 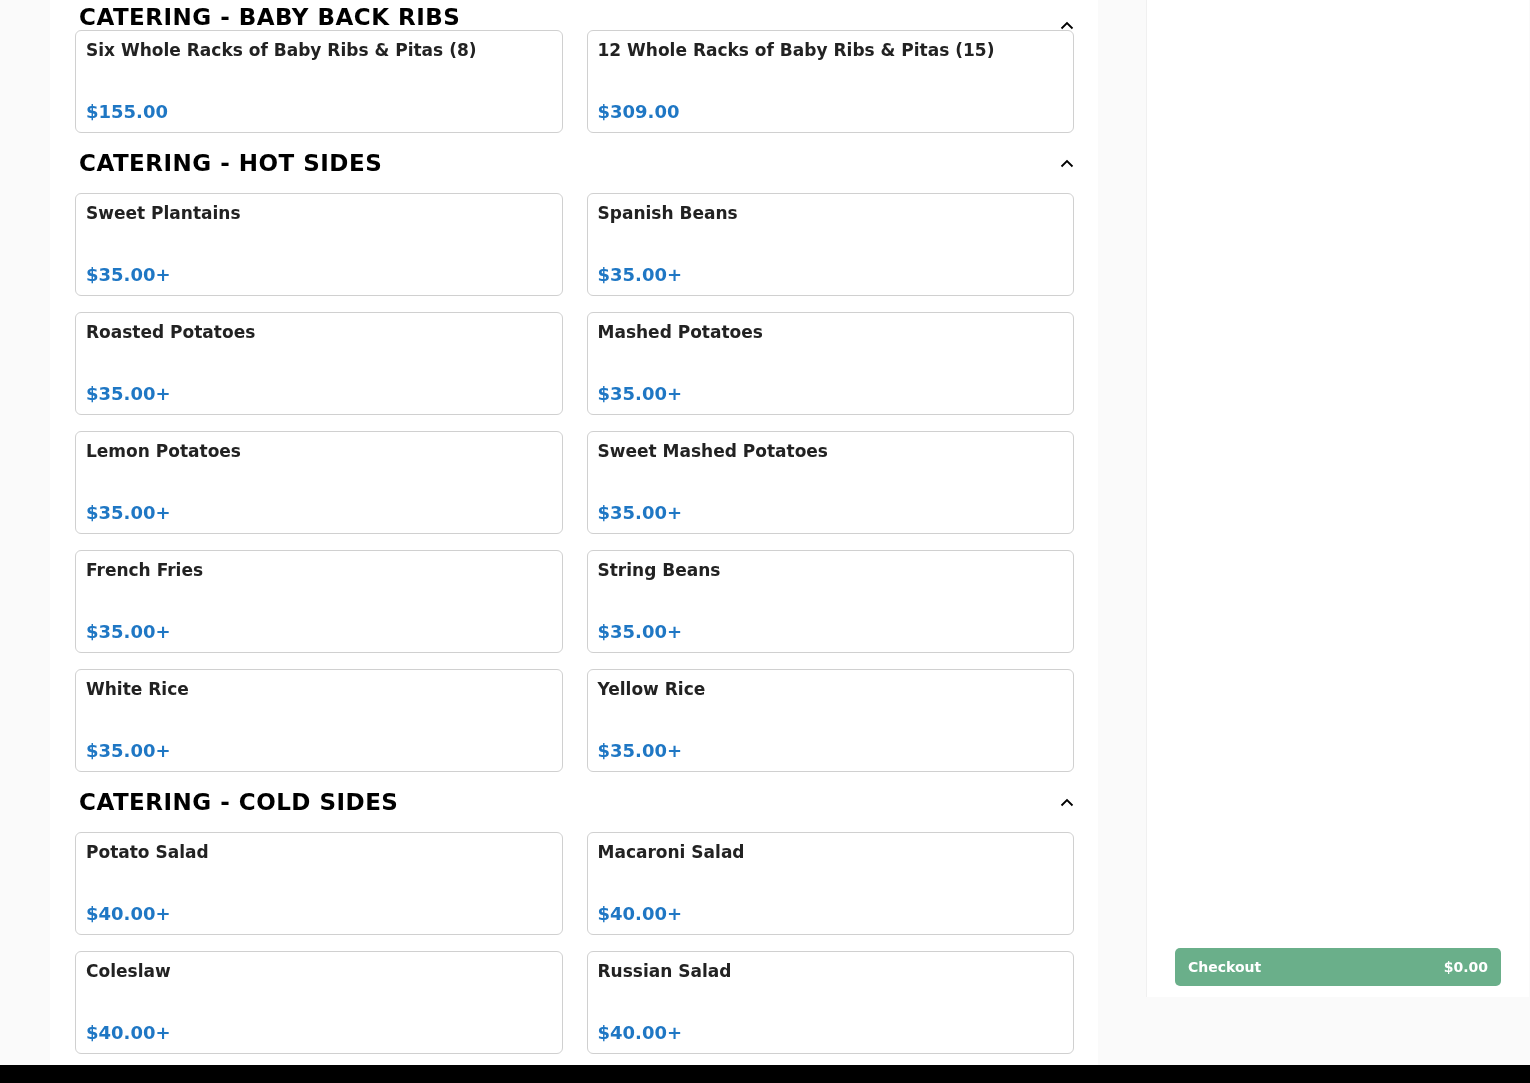 What do you see at coordinates (830, 482) in the screenshot?
I see `menu-item-card: Sweet Mashed Potatoes $35.00+` at bounding box center [830, 482].